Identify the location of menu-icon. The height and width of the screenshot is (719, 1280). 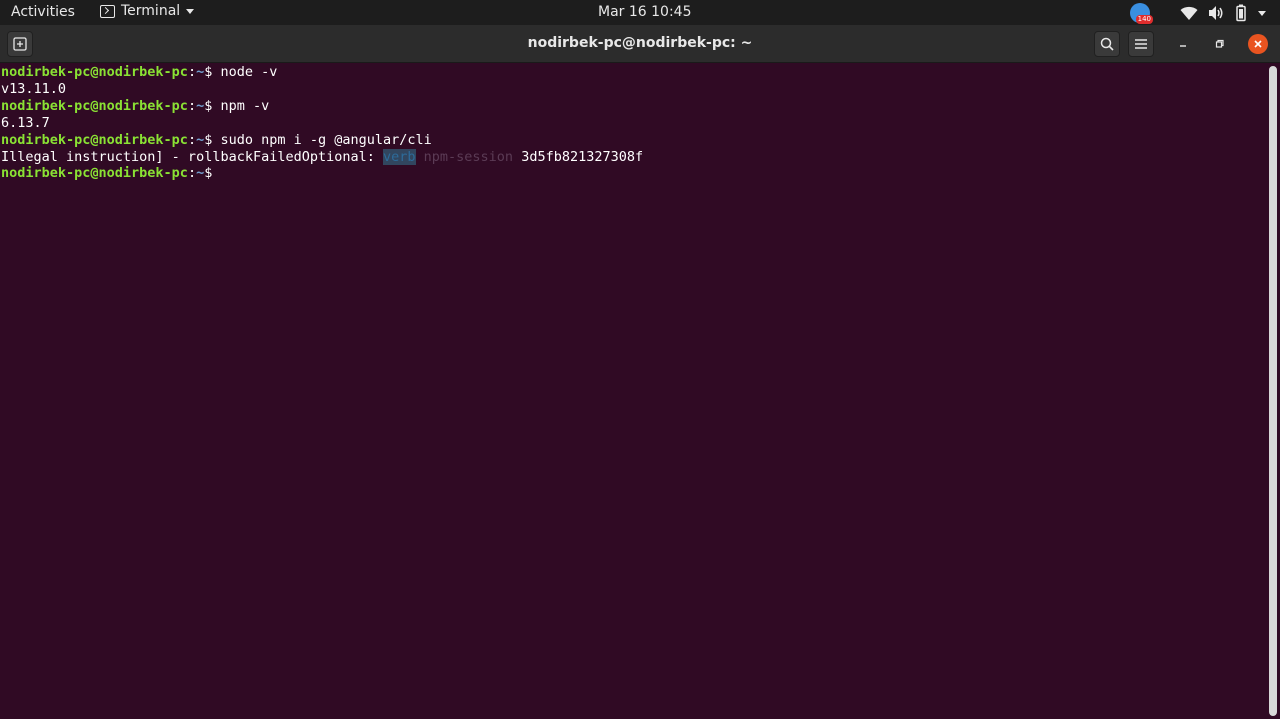
(1141, 44).